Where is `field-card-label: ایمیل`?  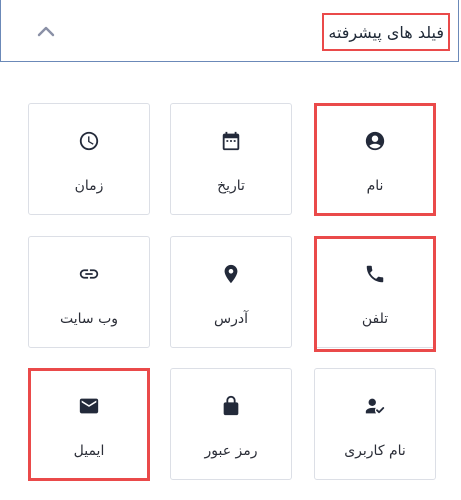
field-card-label: ایمیل is located at coordinates (89, 451).